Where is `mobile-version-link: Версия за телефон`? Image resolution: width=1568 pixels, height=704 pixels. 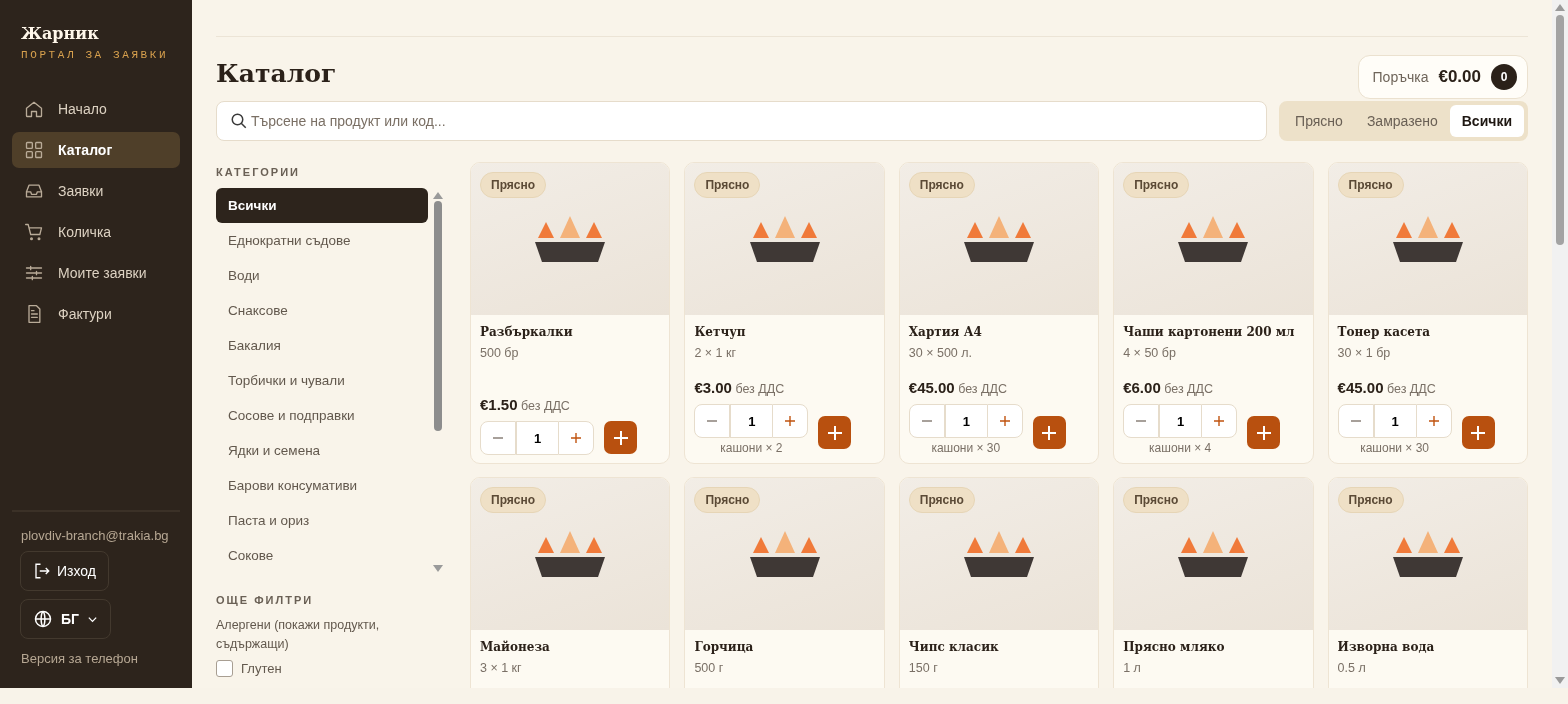
mobile-version-link: Версия за телефон is located at coordinates (75, 658).